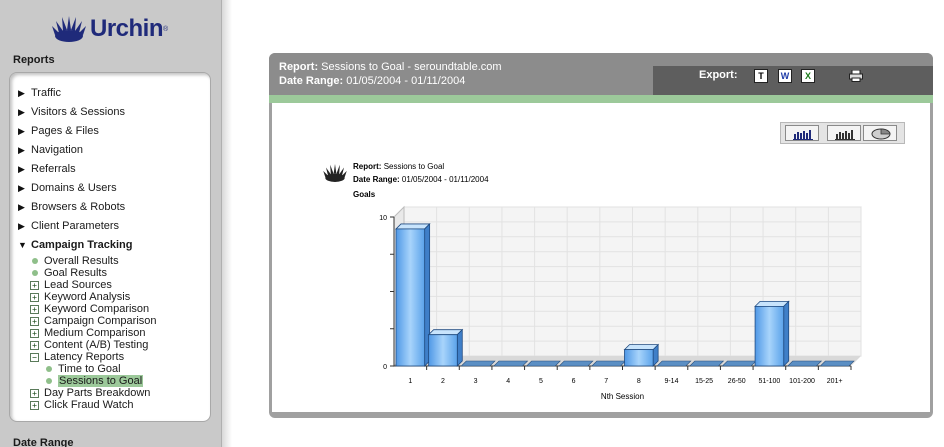 The image size is (944, 447). What do you see at coordinates (43, 442) in the screenshot?
I see `date-range-heading: Date Range` at bounding box center [43, 442].